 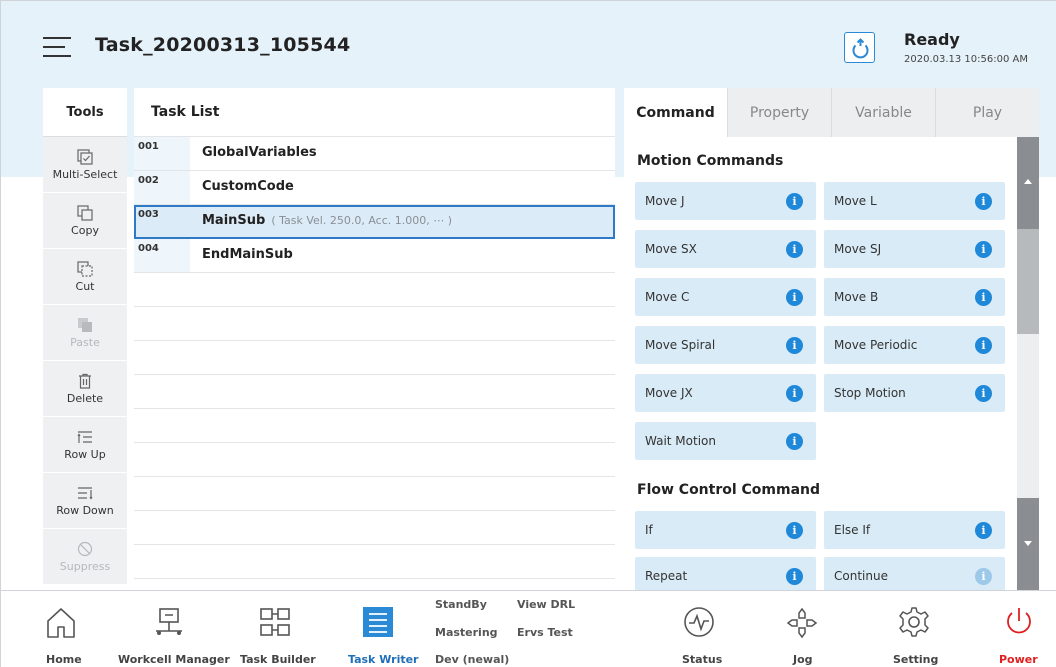 What do you see at coordinates (914, 345) in the screenshot?
I see `cmd-move-periodic: Move Periodic i` at bounding box center [914, 345].